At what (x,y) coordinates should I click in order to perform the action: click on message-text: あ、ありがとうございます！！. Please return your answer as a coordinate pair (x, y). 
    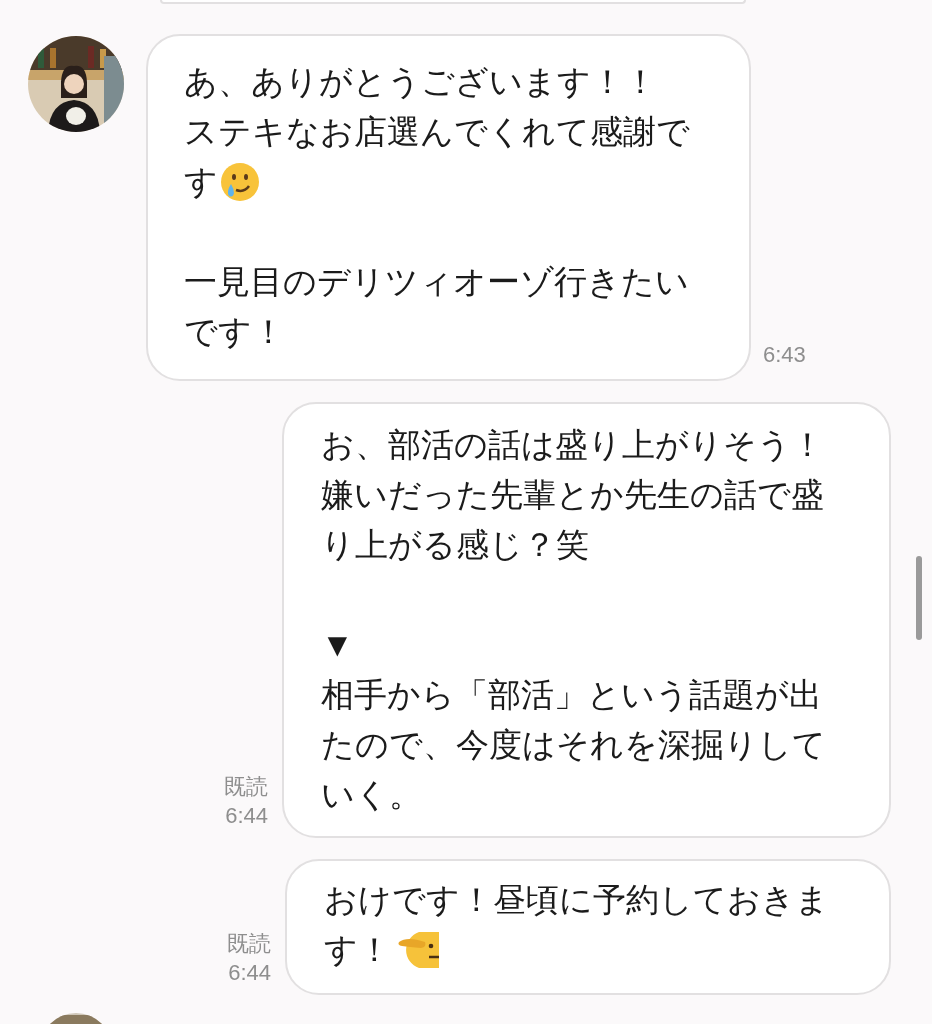
    Looking at the image, I should click on (420, 82).